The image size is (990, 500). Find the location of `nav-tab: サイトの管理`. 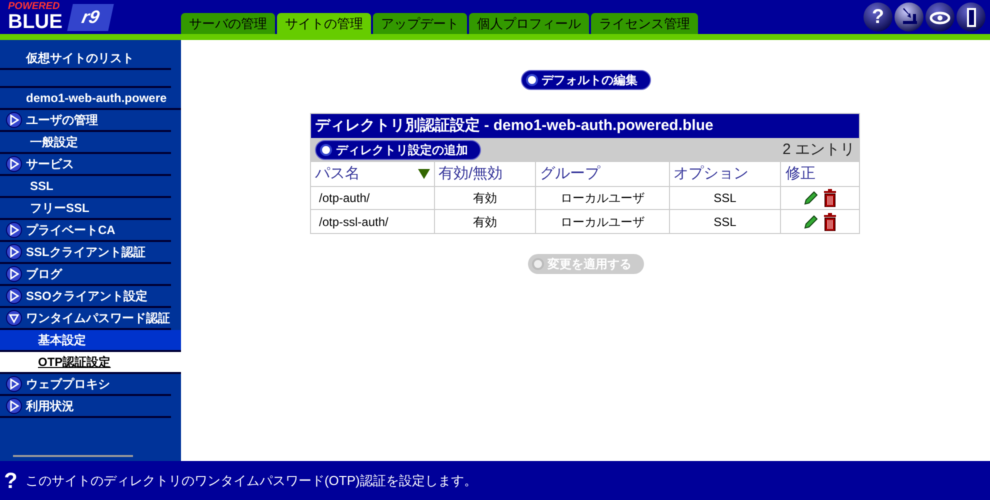

nav-tab: サイトの管理 is located at coordinates (324, 23).